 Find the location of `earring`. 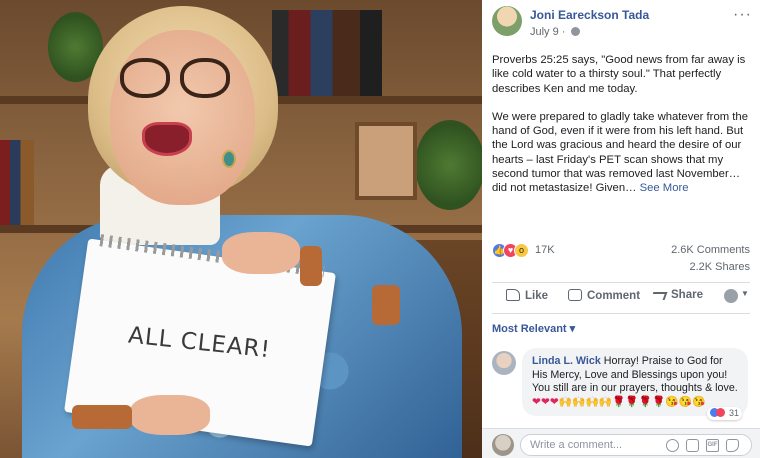

earring is located at coordinates (229, 159).